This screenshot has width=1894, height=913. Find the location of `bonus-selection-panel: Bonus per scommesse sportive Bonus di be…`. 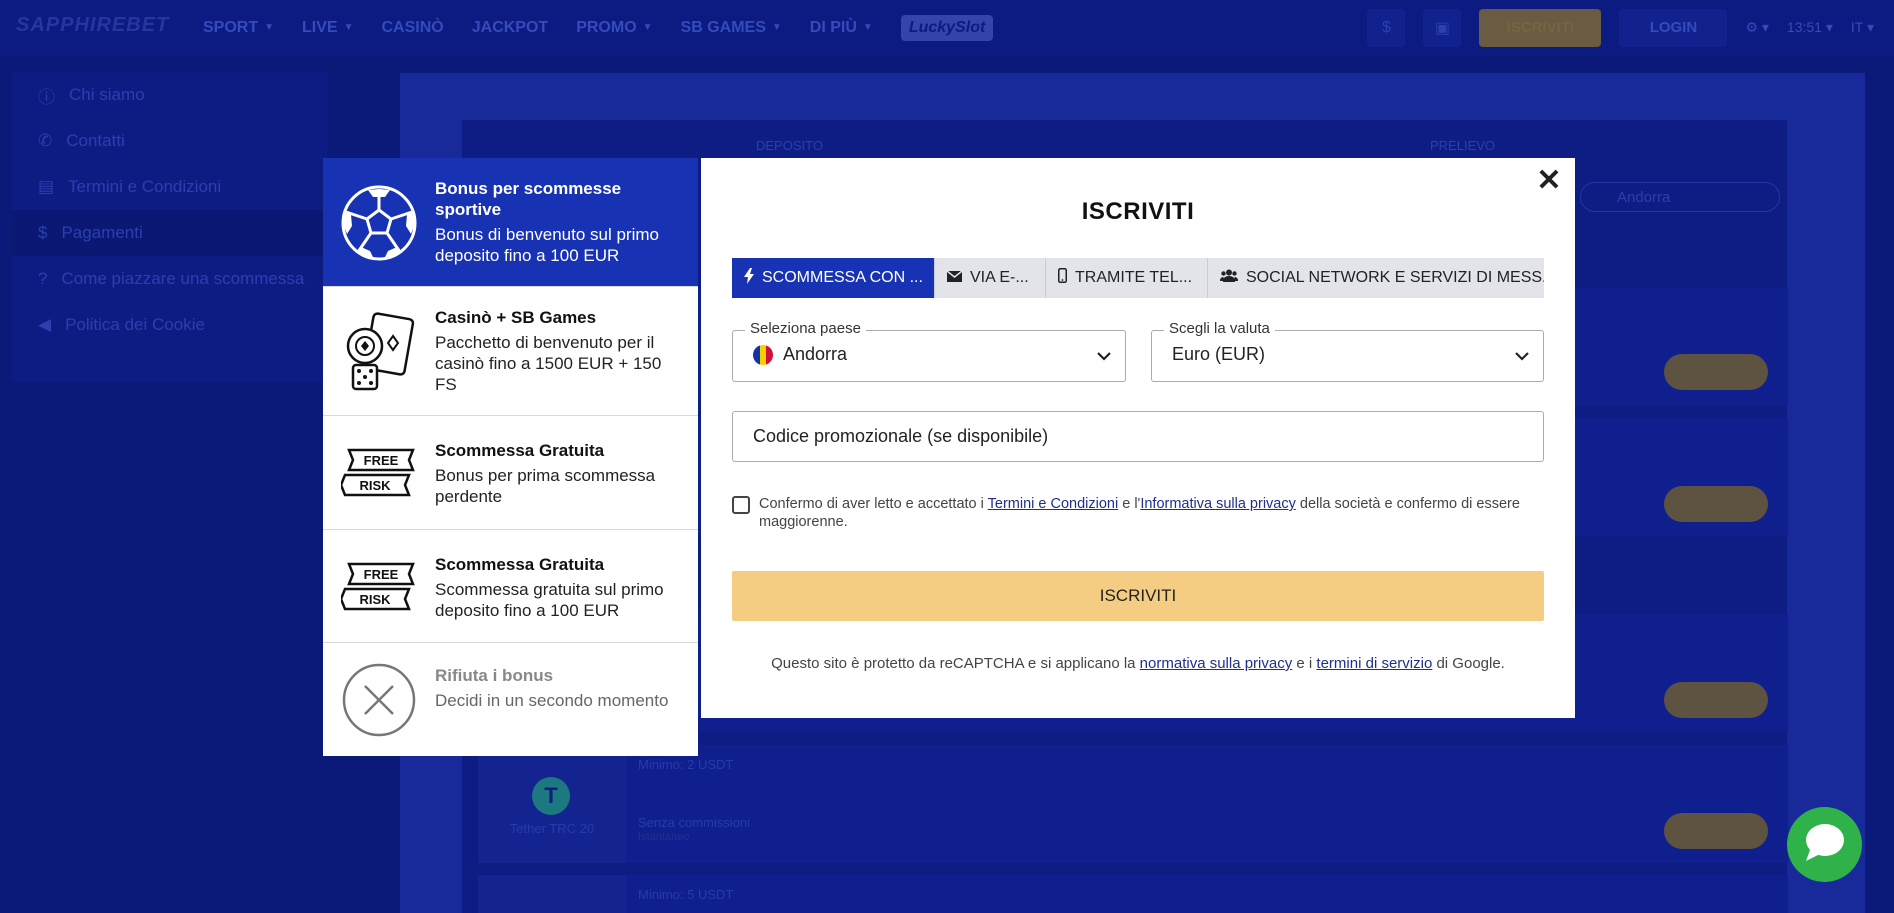

bonus-selection-panel: Bonus per scommesse sportive Bonus di be… is located at coordinates (510, 457).